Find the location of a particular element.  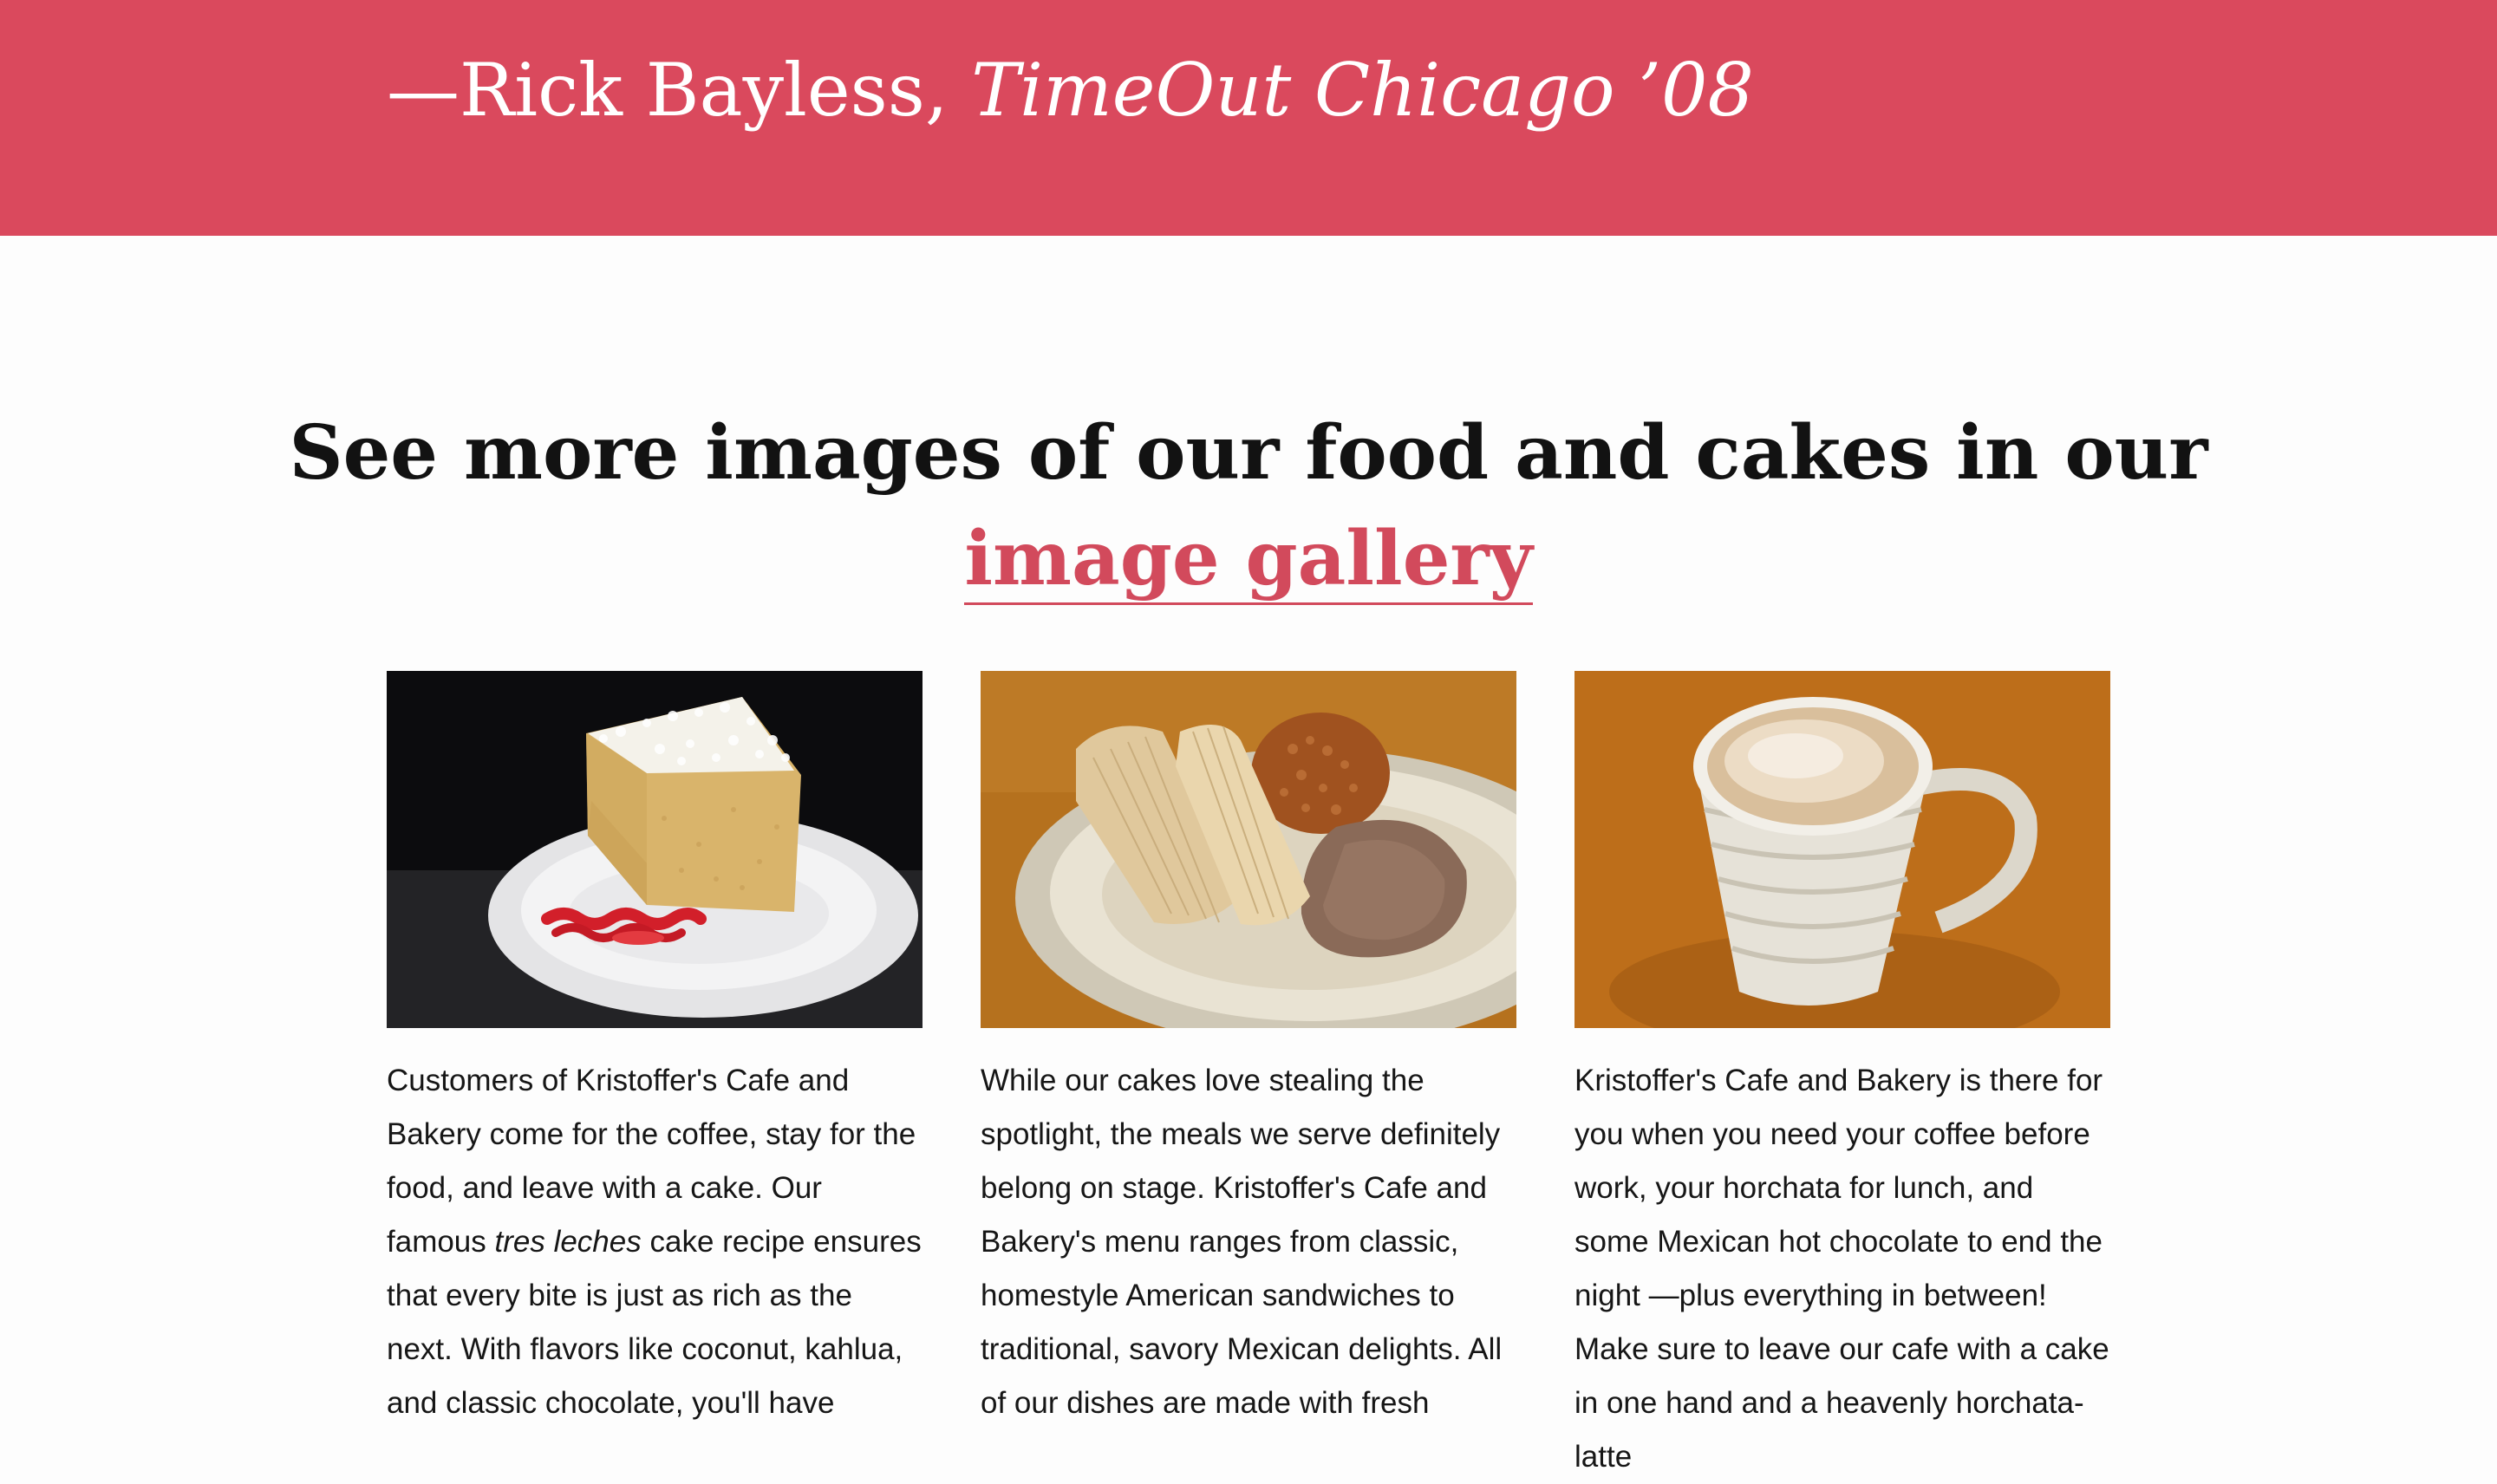

tres-leches-emphasis: tres leches is located at coordinates (568, 1242).